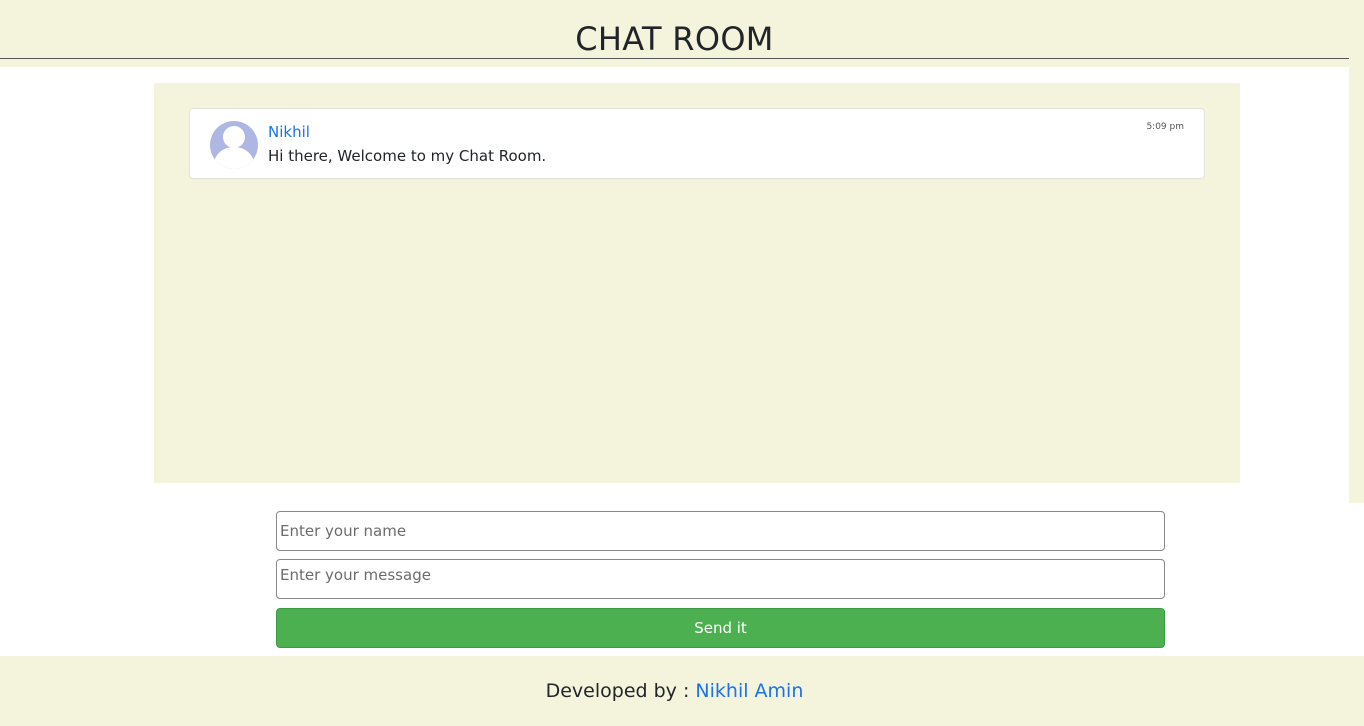 Image resolution: width=1364 pixels, height=726 pixels. What do you see at coordinates (720, 579) in the screenshot?
I see `message-input` at bounding box center [720, 579].